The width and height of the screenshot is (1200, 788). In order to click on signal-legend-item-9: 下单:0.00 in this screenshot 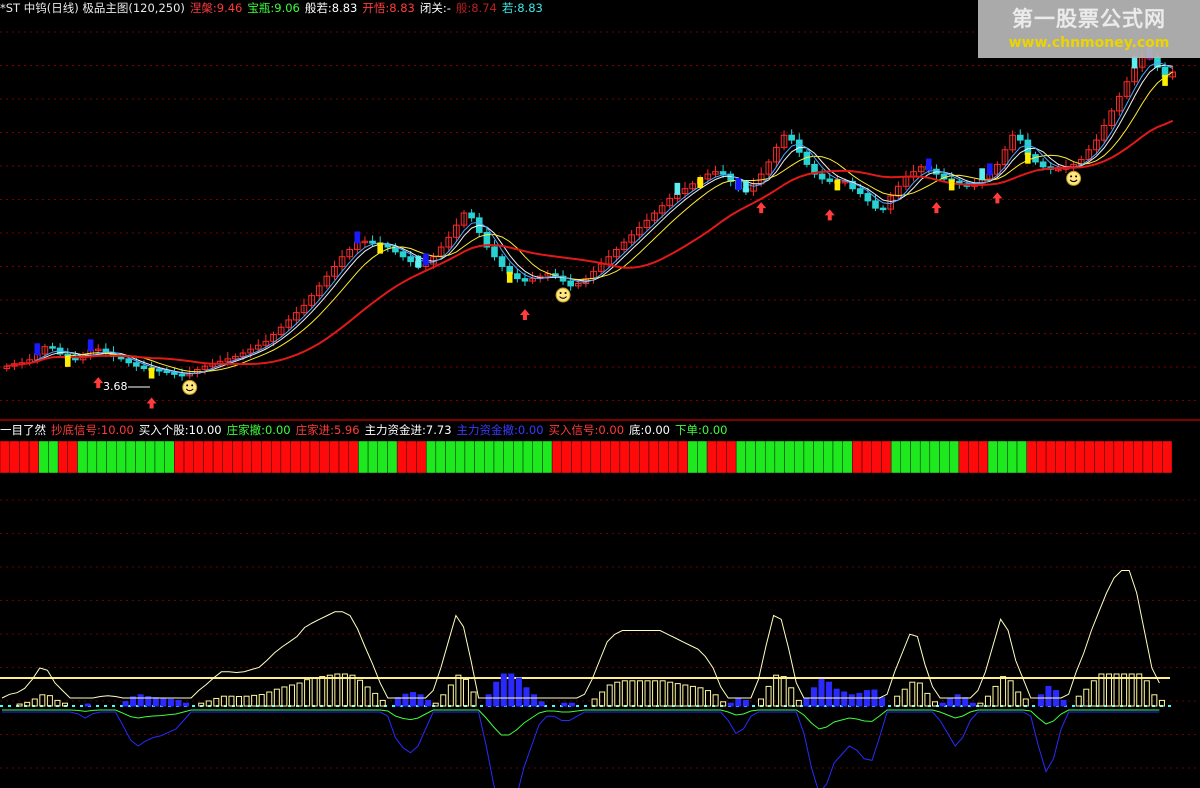, I will do `click(701, 430)`.